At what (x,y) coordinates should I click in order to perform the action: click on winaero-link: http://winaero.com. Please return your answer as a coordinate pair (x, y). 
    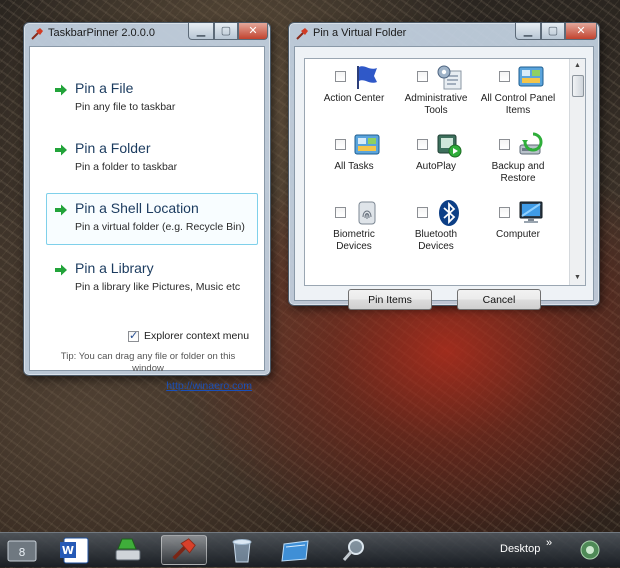
    Looking at the image, I should click on (209, 386).